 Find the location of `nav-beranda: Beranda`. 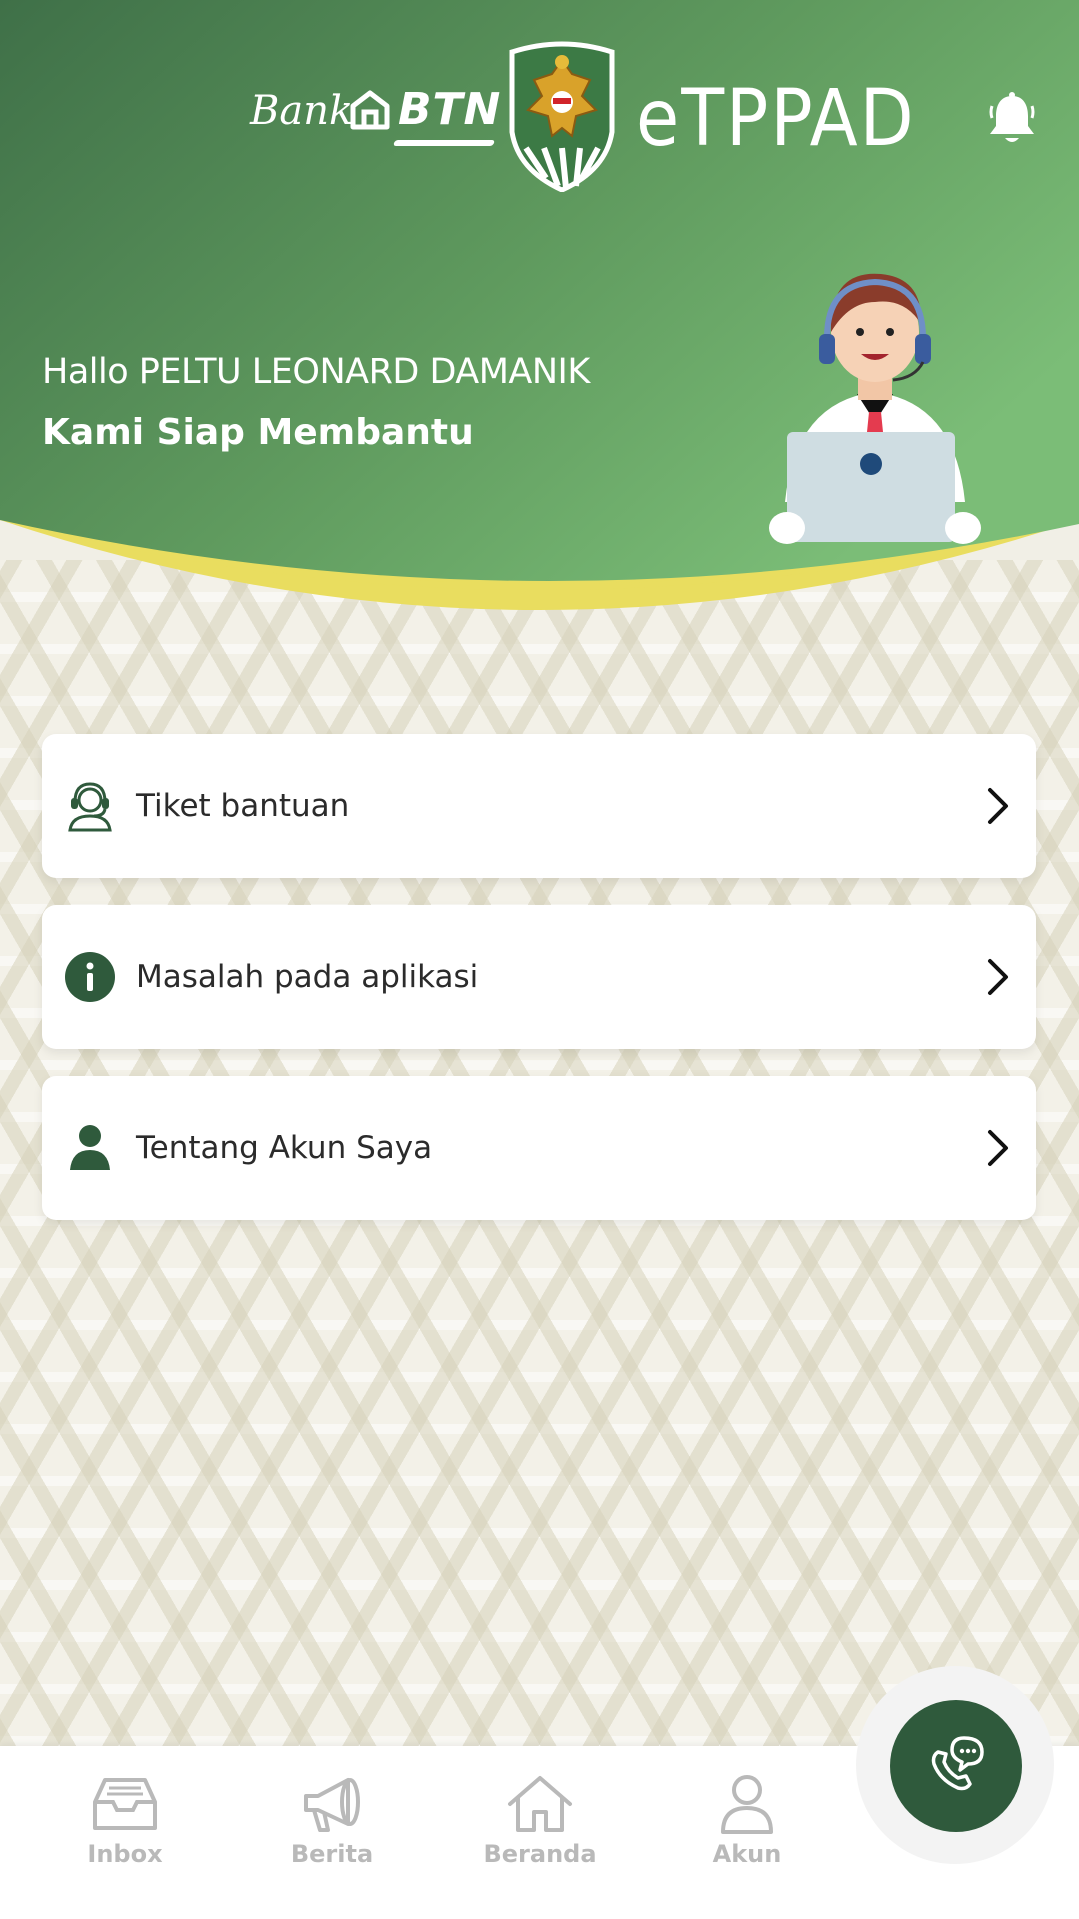

nav-beranda: Beranda is located at coordinates (540, 1821).